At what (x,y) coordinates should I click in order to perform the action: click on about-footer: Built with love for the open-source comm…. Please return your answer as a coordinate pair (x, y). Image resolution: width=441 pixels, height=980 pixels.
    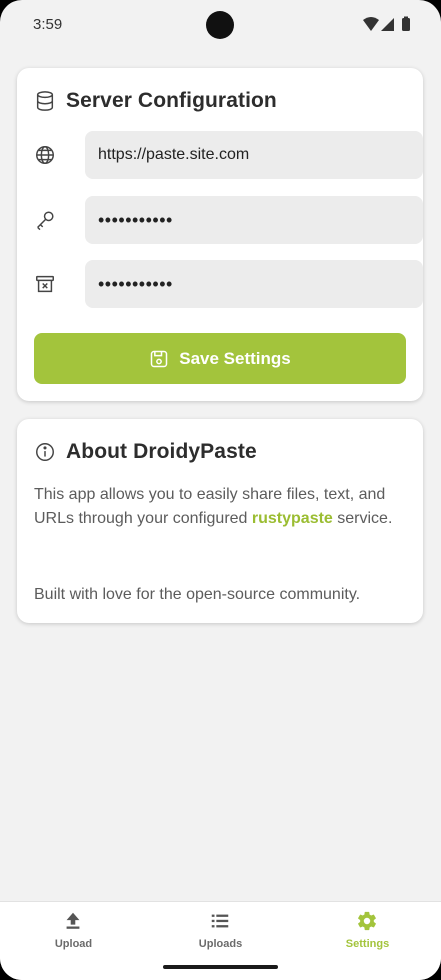
    Looking at the image, I should click on (197, 594).